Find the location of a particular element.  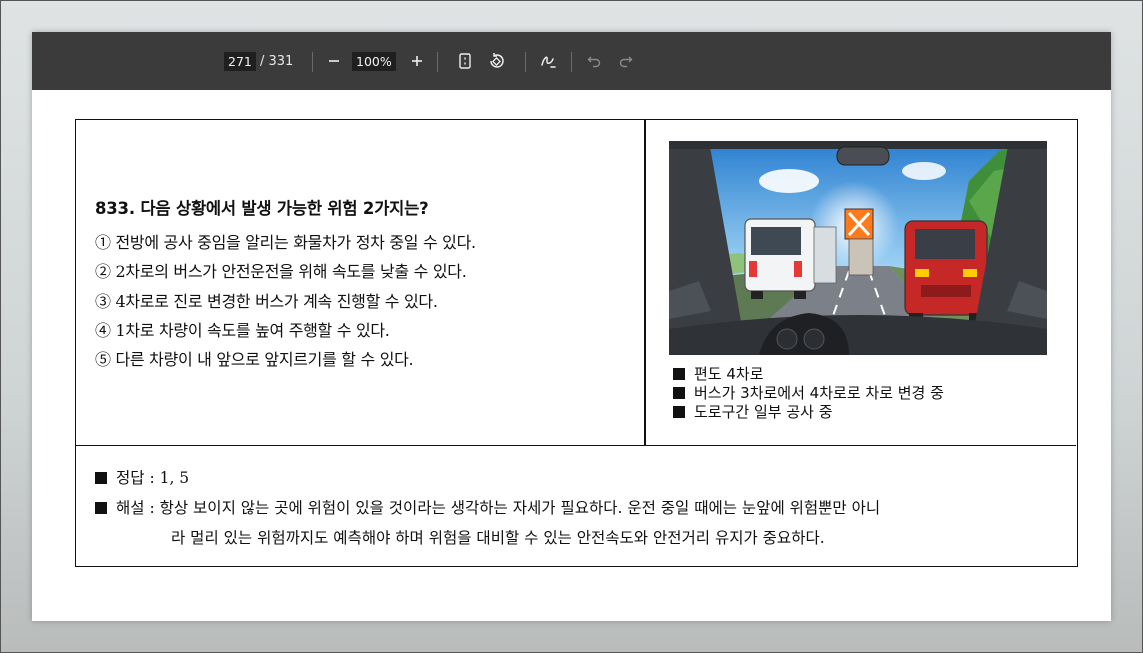

note-item: 도로구간 일부 공사 중 is located at coordinates (808, 412).